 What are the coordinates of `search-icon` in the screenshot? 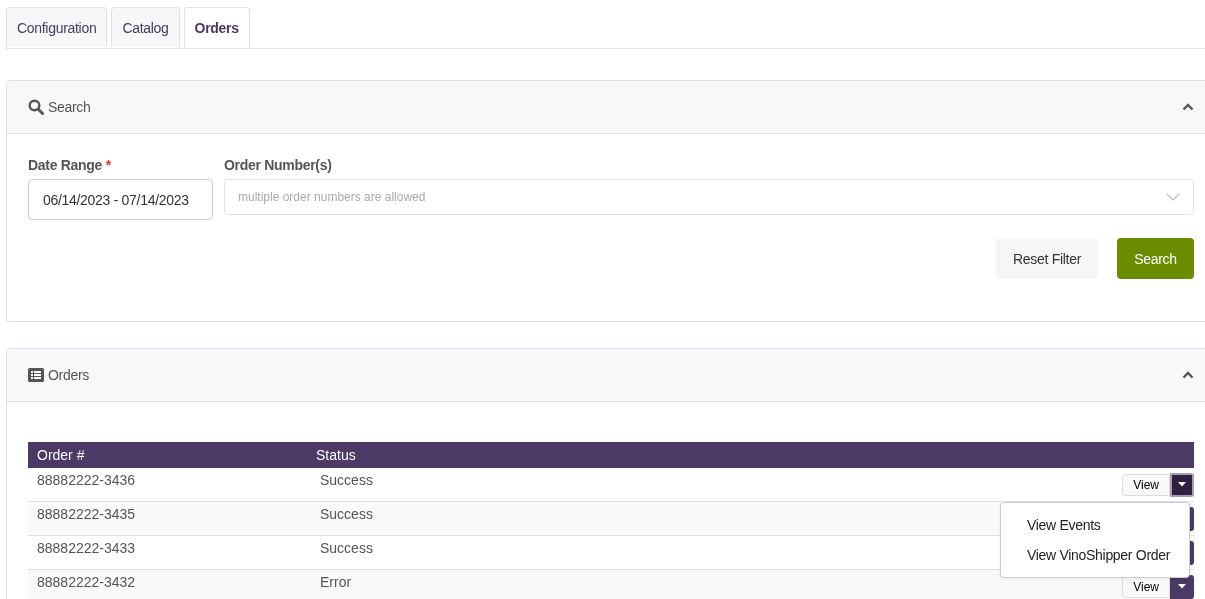 It's located at (36, 107).